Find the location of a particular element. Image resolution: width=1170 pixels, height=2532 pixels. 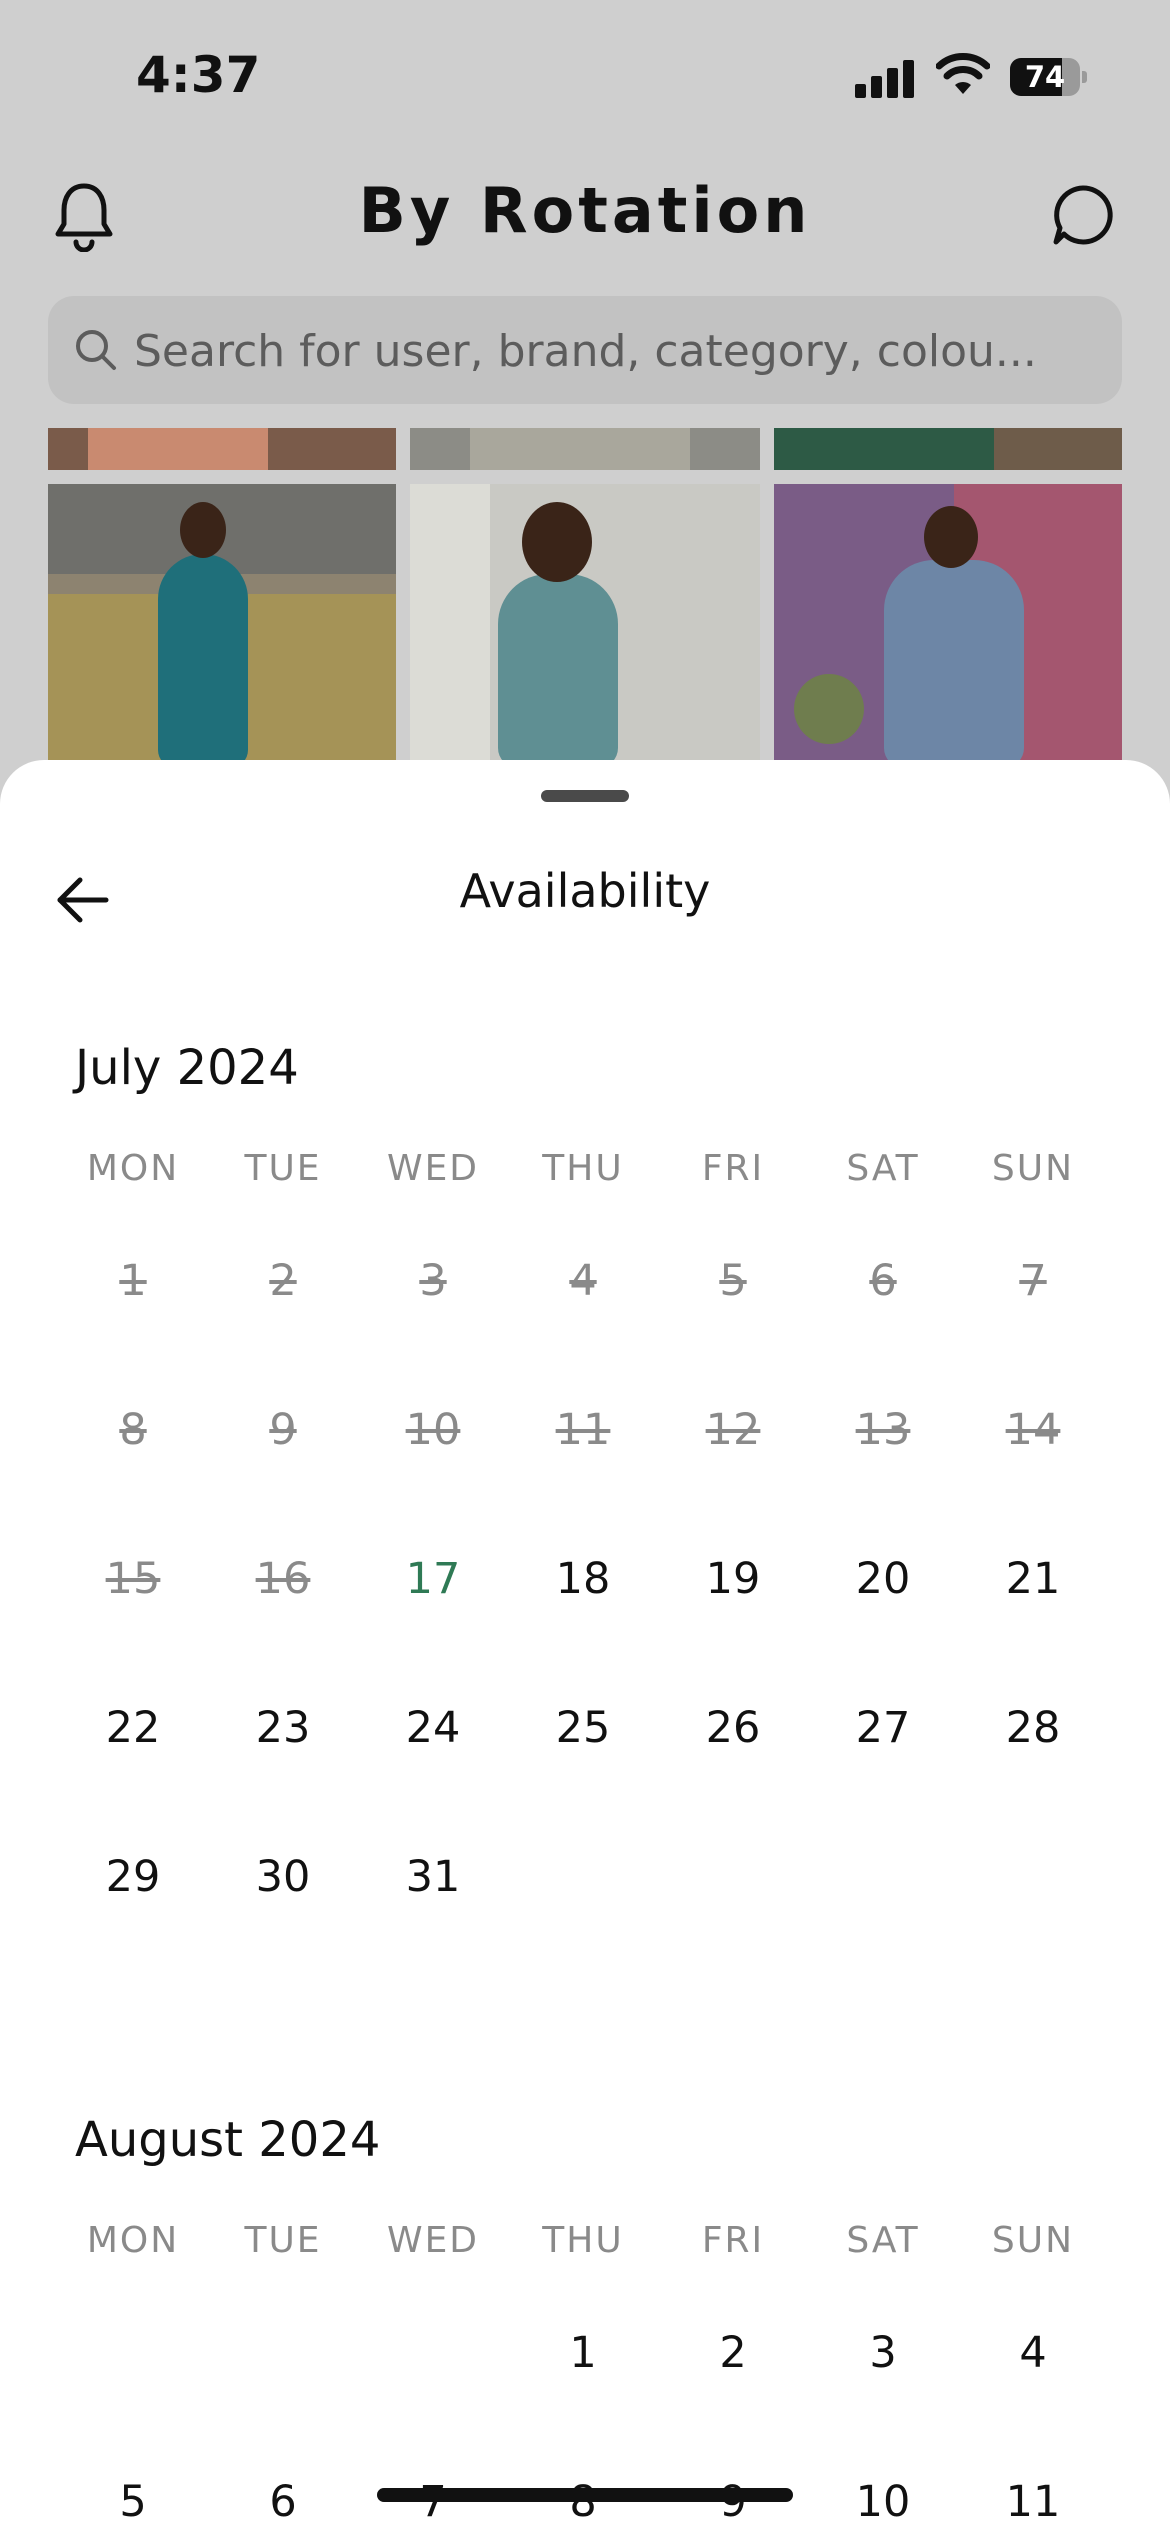

calendar-day: 26 is located at coordinates (733, 1728).